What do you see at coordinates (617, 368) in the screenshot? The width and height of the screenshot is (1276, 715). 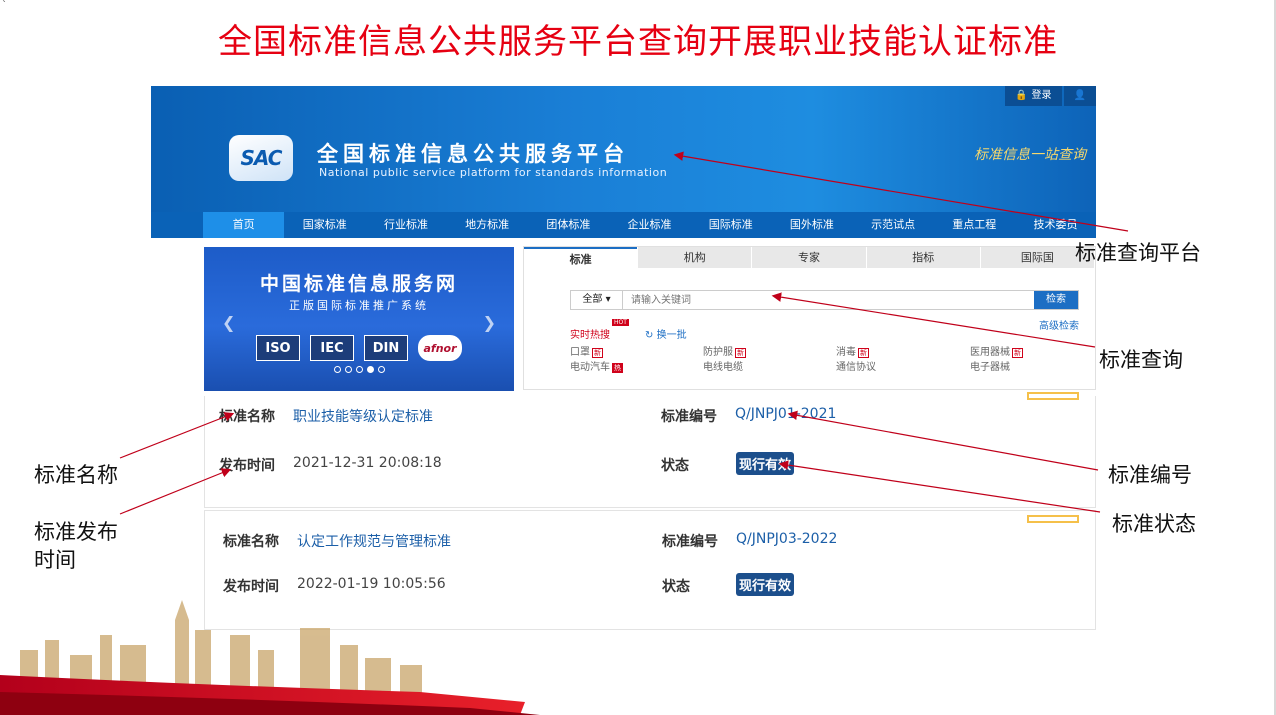 I see `keyword-tag: 热` at bounding box center [617, 368].